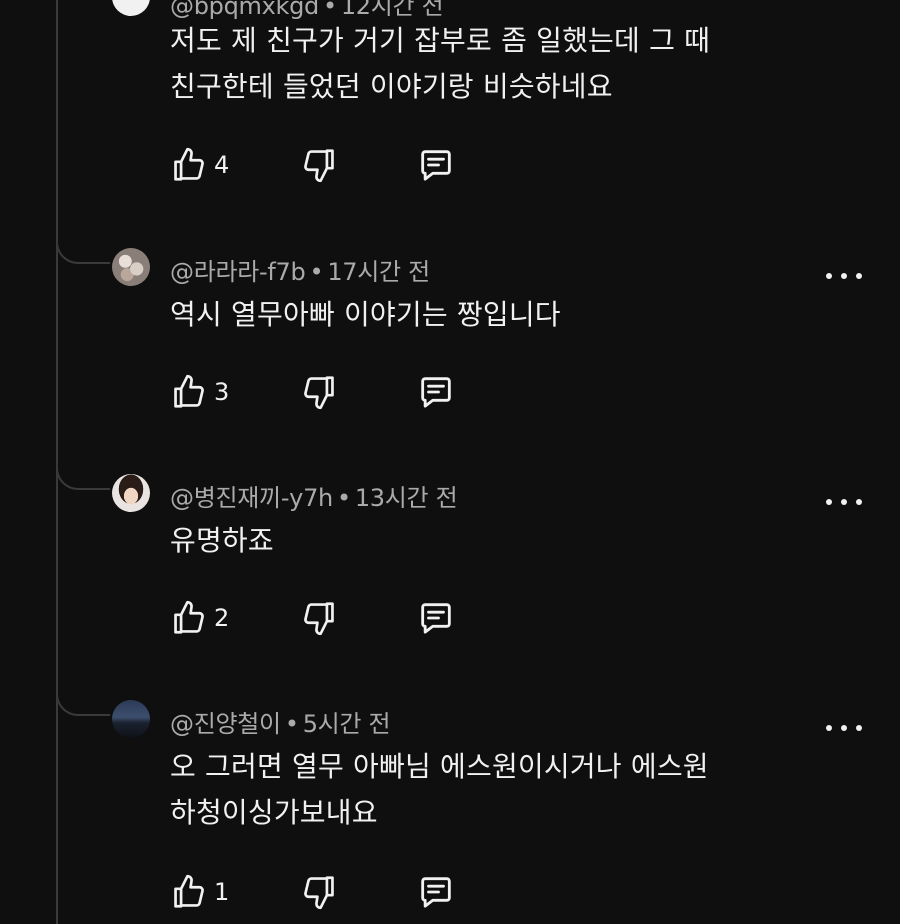 This screenshot has width=900, height=924. Describe the element at coordinates (392, 10) in the screenshot. I see `timestamp: 12시간 전` at that location.